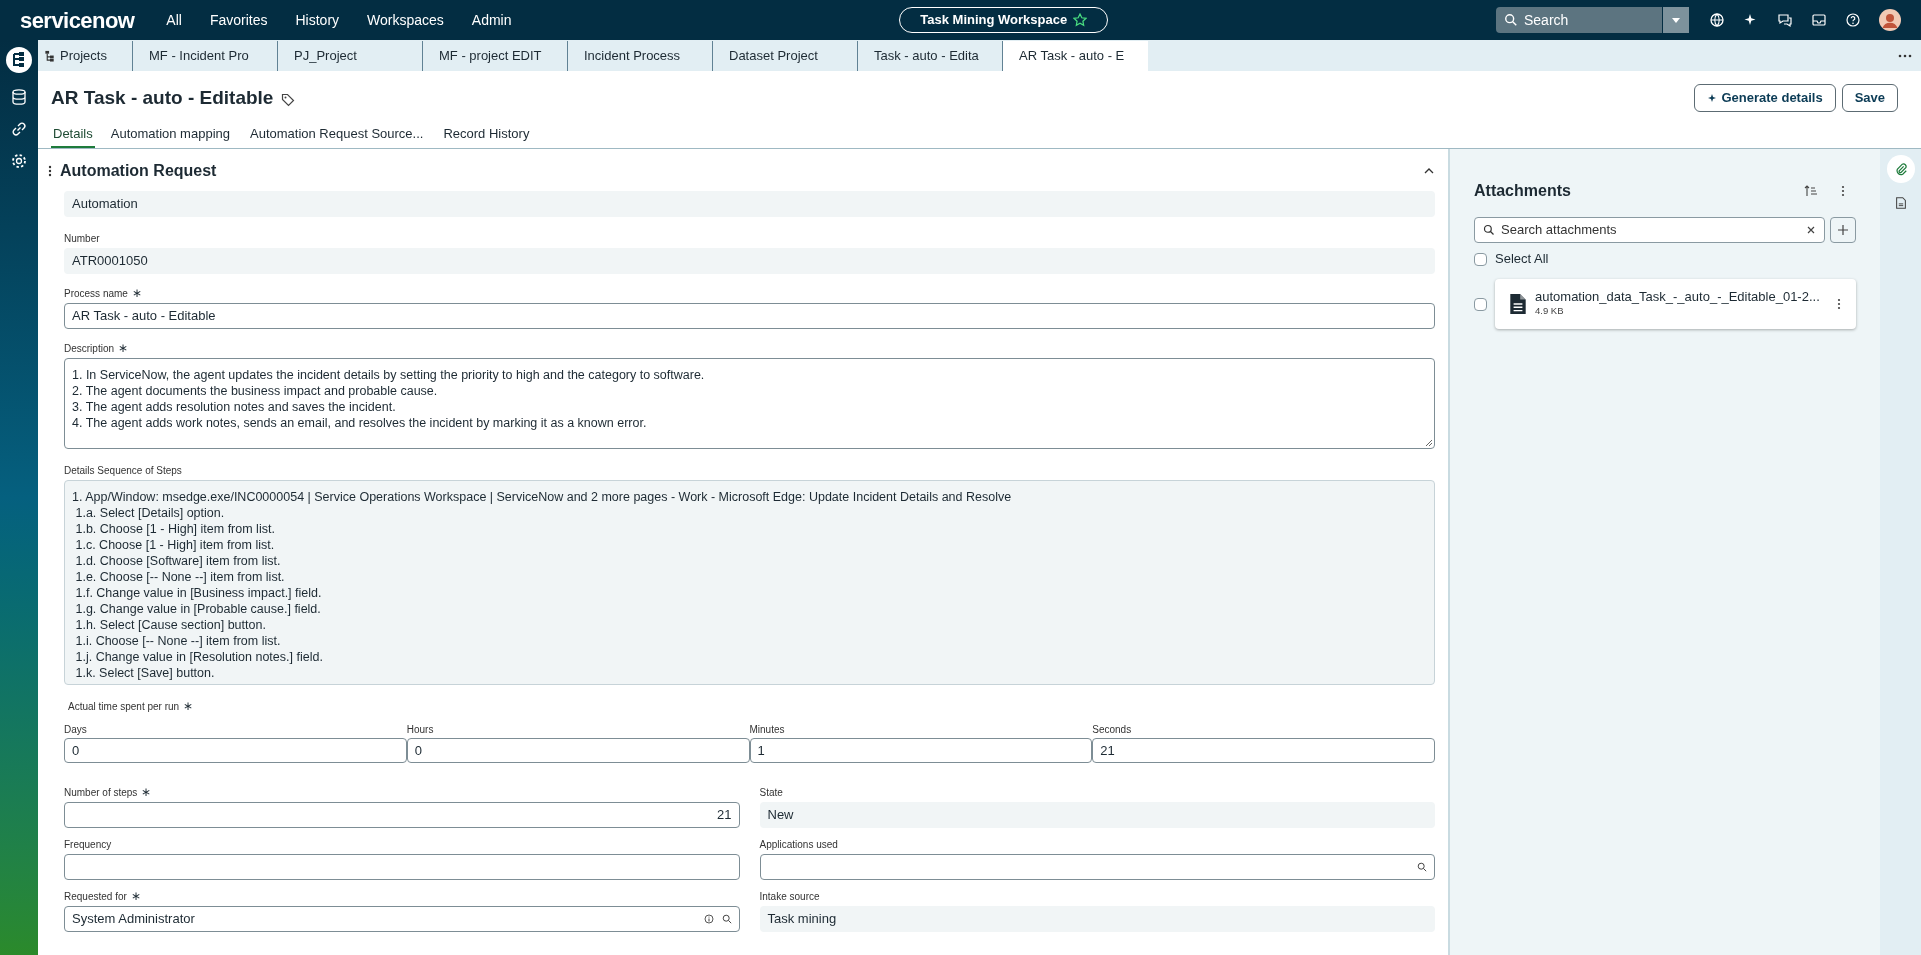 This screenshot has width=1921, height=955. What do you see at coordinates (708, 919) in the screenshot?
I see `info-icon` at bounding box center [708, 919].